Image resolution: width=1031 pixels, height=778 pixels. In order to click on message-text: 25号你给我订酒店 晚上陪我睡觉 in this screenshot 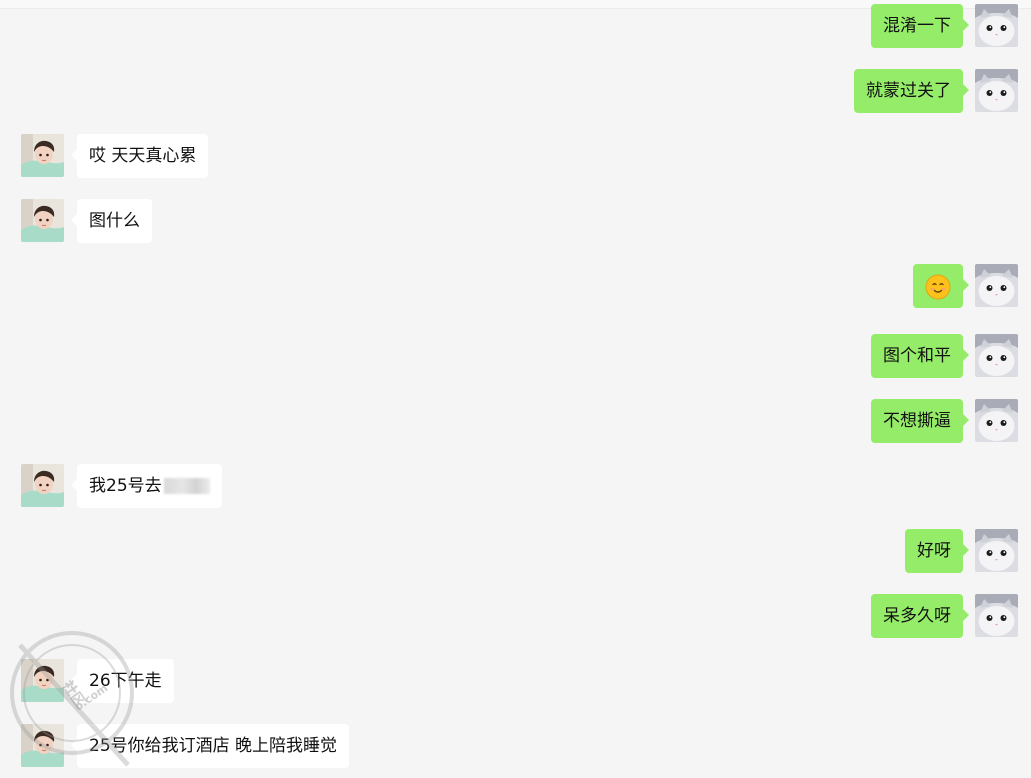, I will do `click(213, 746)`.